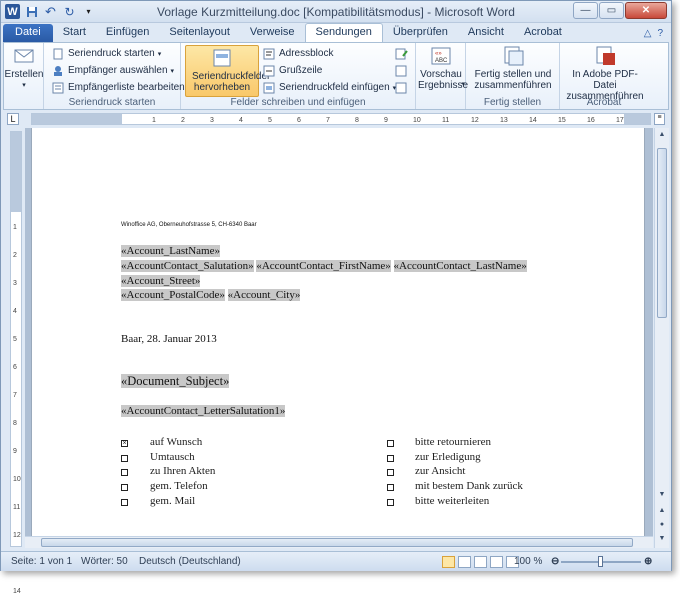 The width and height of the screenshot is (680, 595). I want to click on empfaenger-auswaehlen-button: Empfänger auswählen ▾, so click(113, 70).